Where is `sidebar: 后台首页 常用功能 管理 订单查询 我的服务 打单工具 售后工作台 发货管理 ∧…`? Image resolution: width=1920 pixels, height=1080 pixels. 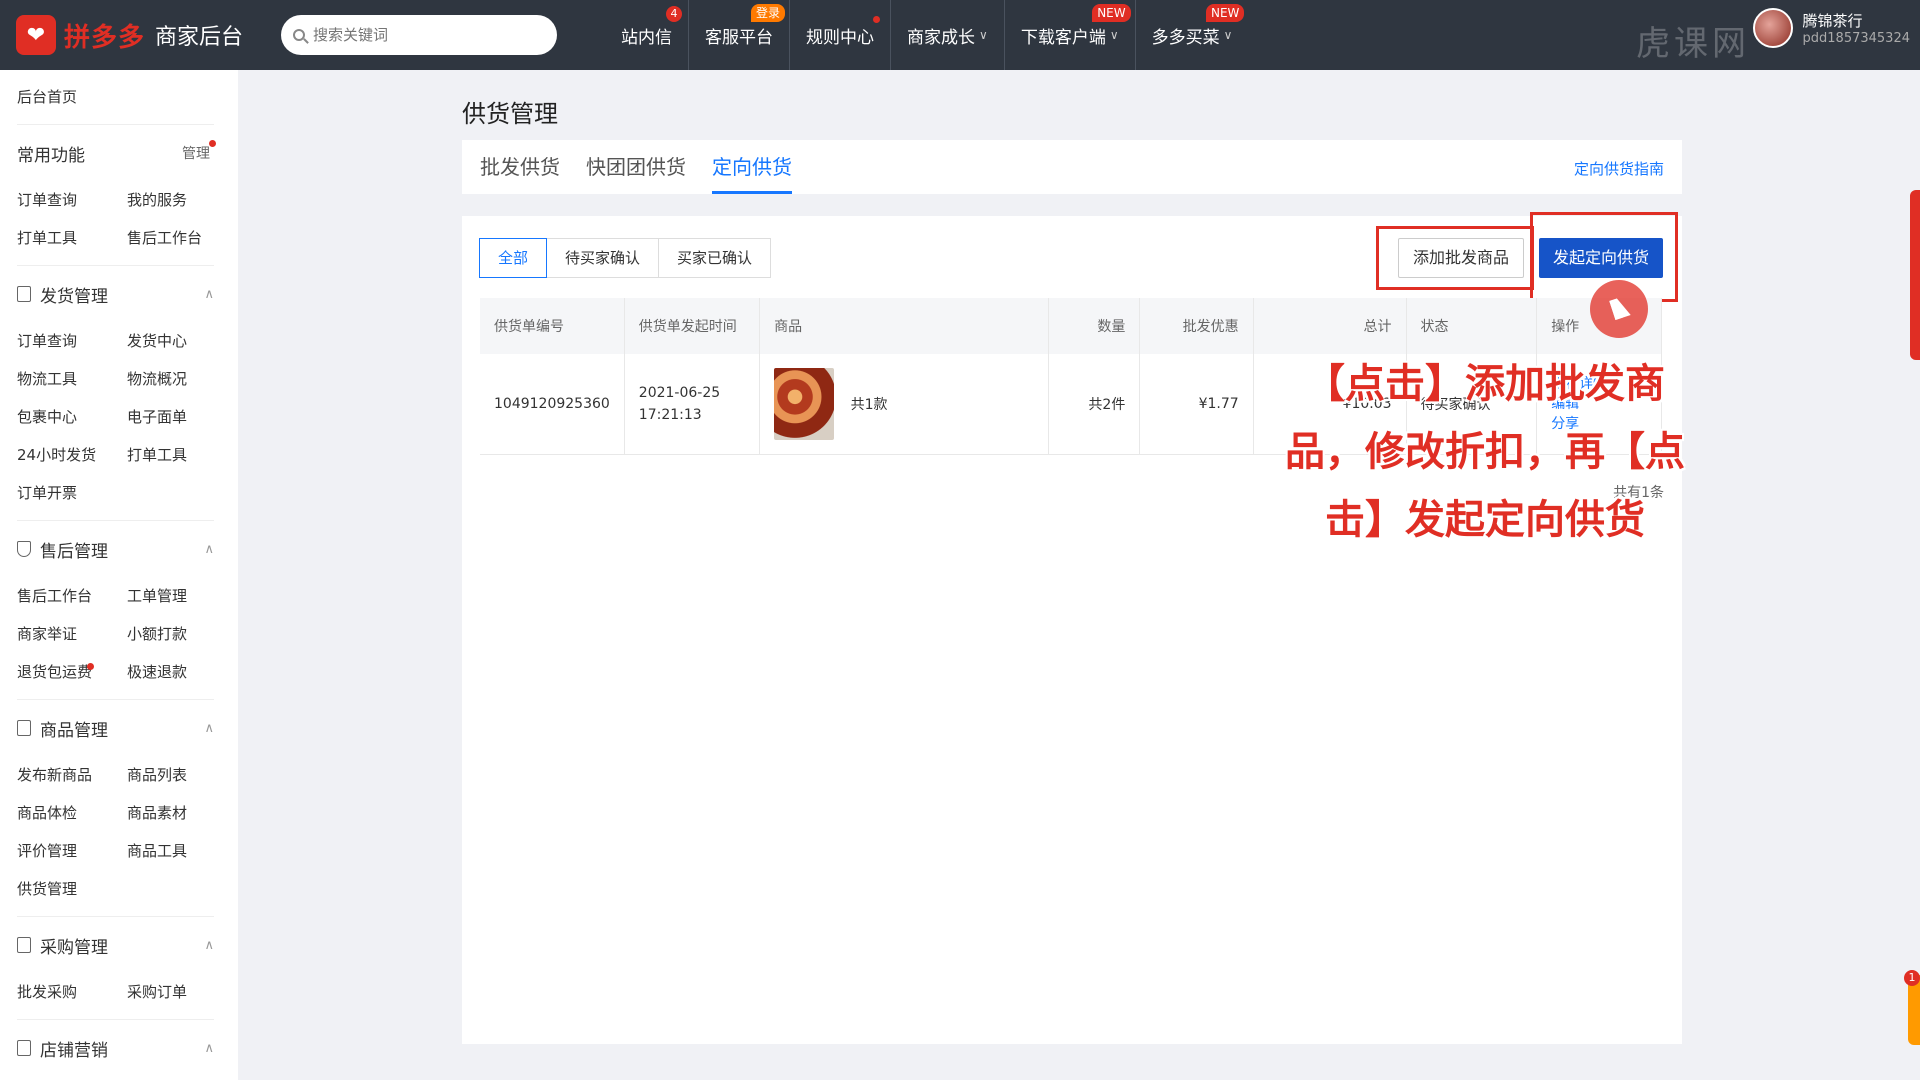 sidebar: 后台首页 常用功能 管理 订单查询 我的服务 打单工具 售后工作台 发货管理 ∧… is located at coordinates (119, 575).